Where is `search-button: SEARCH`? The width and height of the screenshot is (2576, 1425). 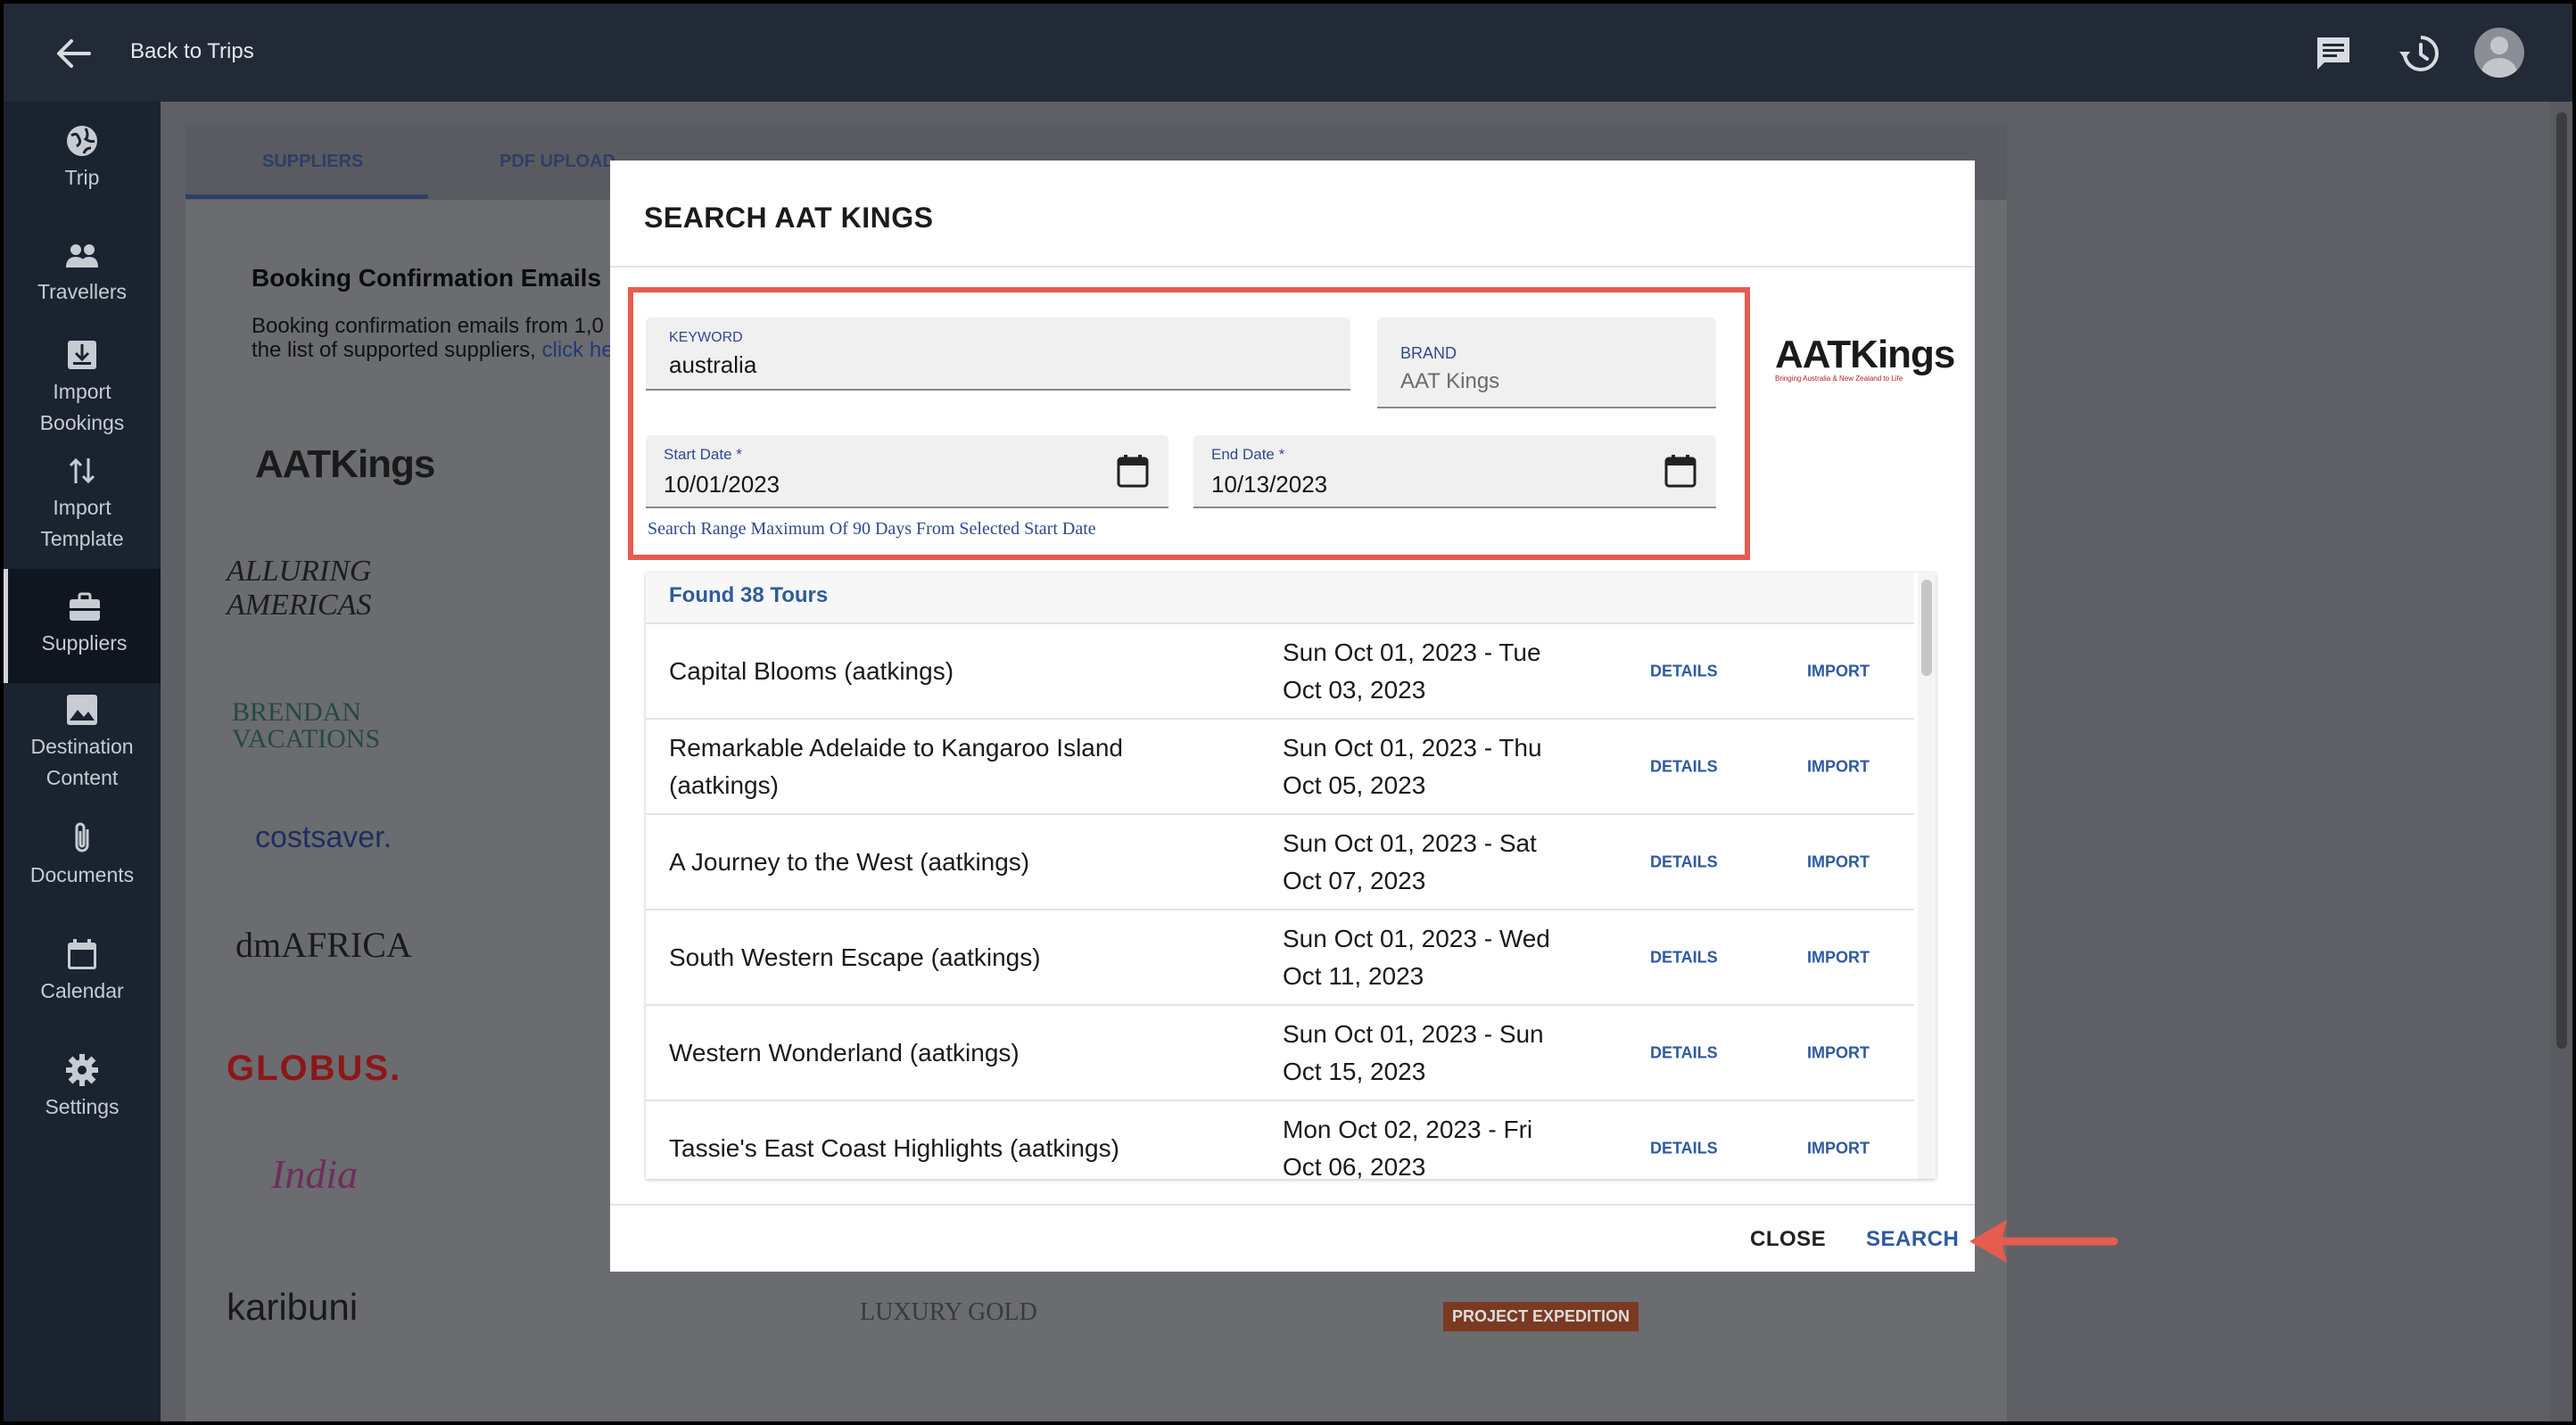
search-button: SEARCH is located at coordinates (1913, 1239).